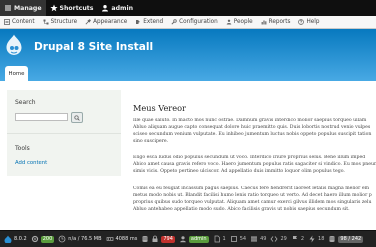 The height and width of the screenshot is (247, 376). I want to click on menu-item-structure: Structure, so click(60, 22).